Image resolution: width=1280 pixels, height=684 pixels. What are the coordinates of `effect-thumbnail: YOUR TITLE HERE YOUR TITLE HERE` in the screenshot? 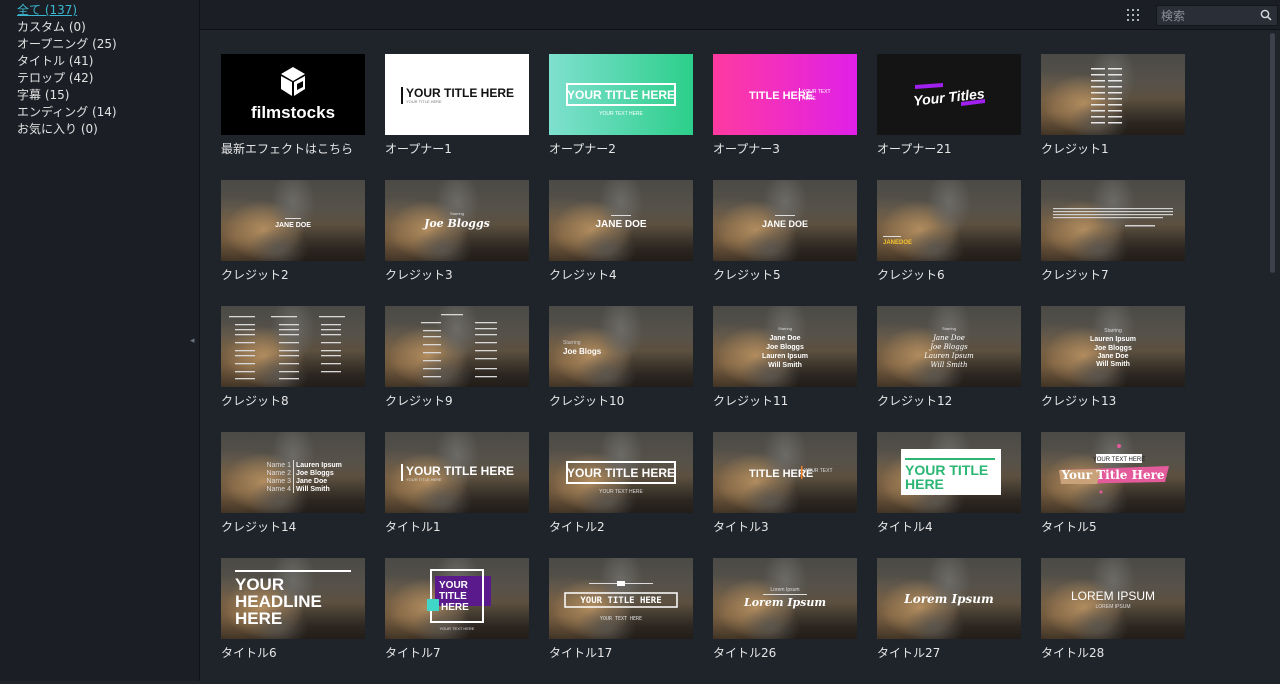 It's located at (457, 94).